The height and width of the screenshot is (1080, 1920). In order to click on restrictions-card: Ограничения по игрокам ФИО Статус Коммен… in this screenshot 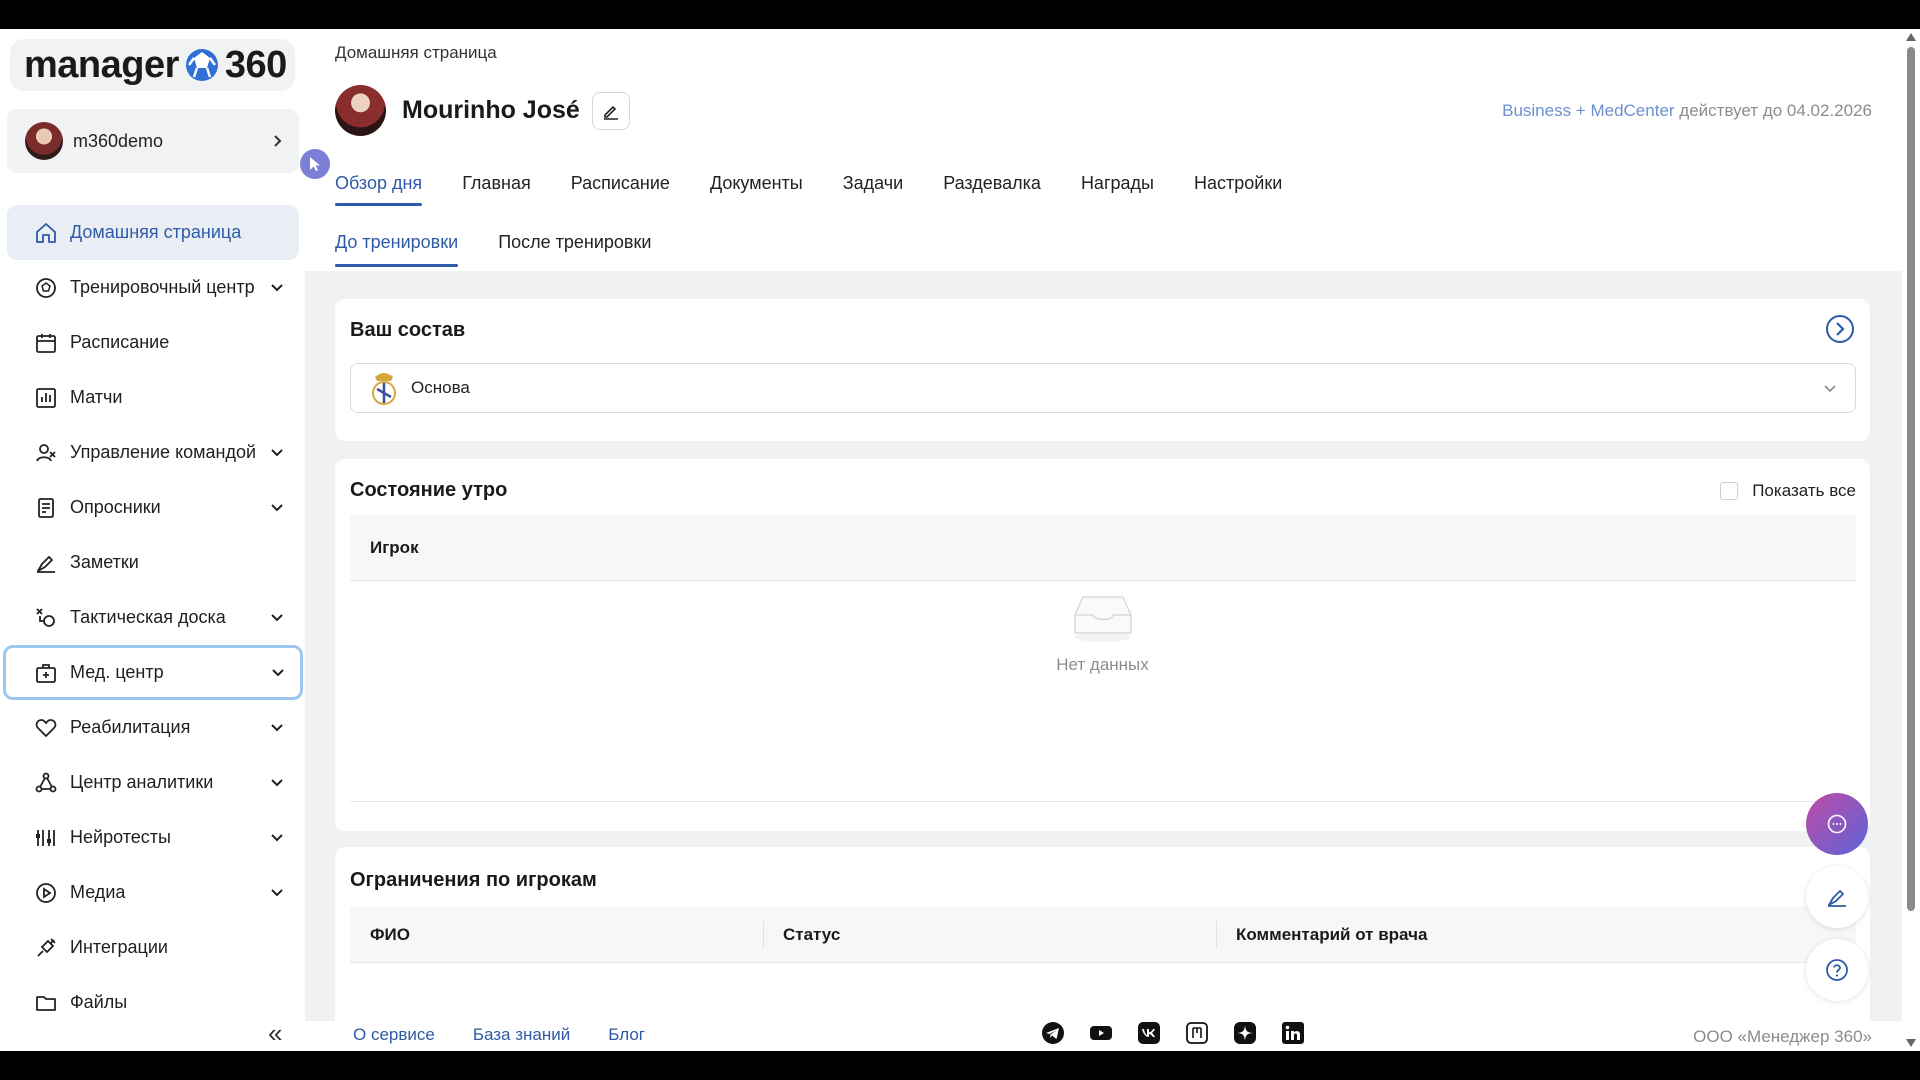, I will do `click(1102, 934)`.